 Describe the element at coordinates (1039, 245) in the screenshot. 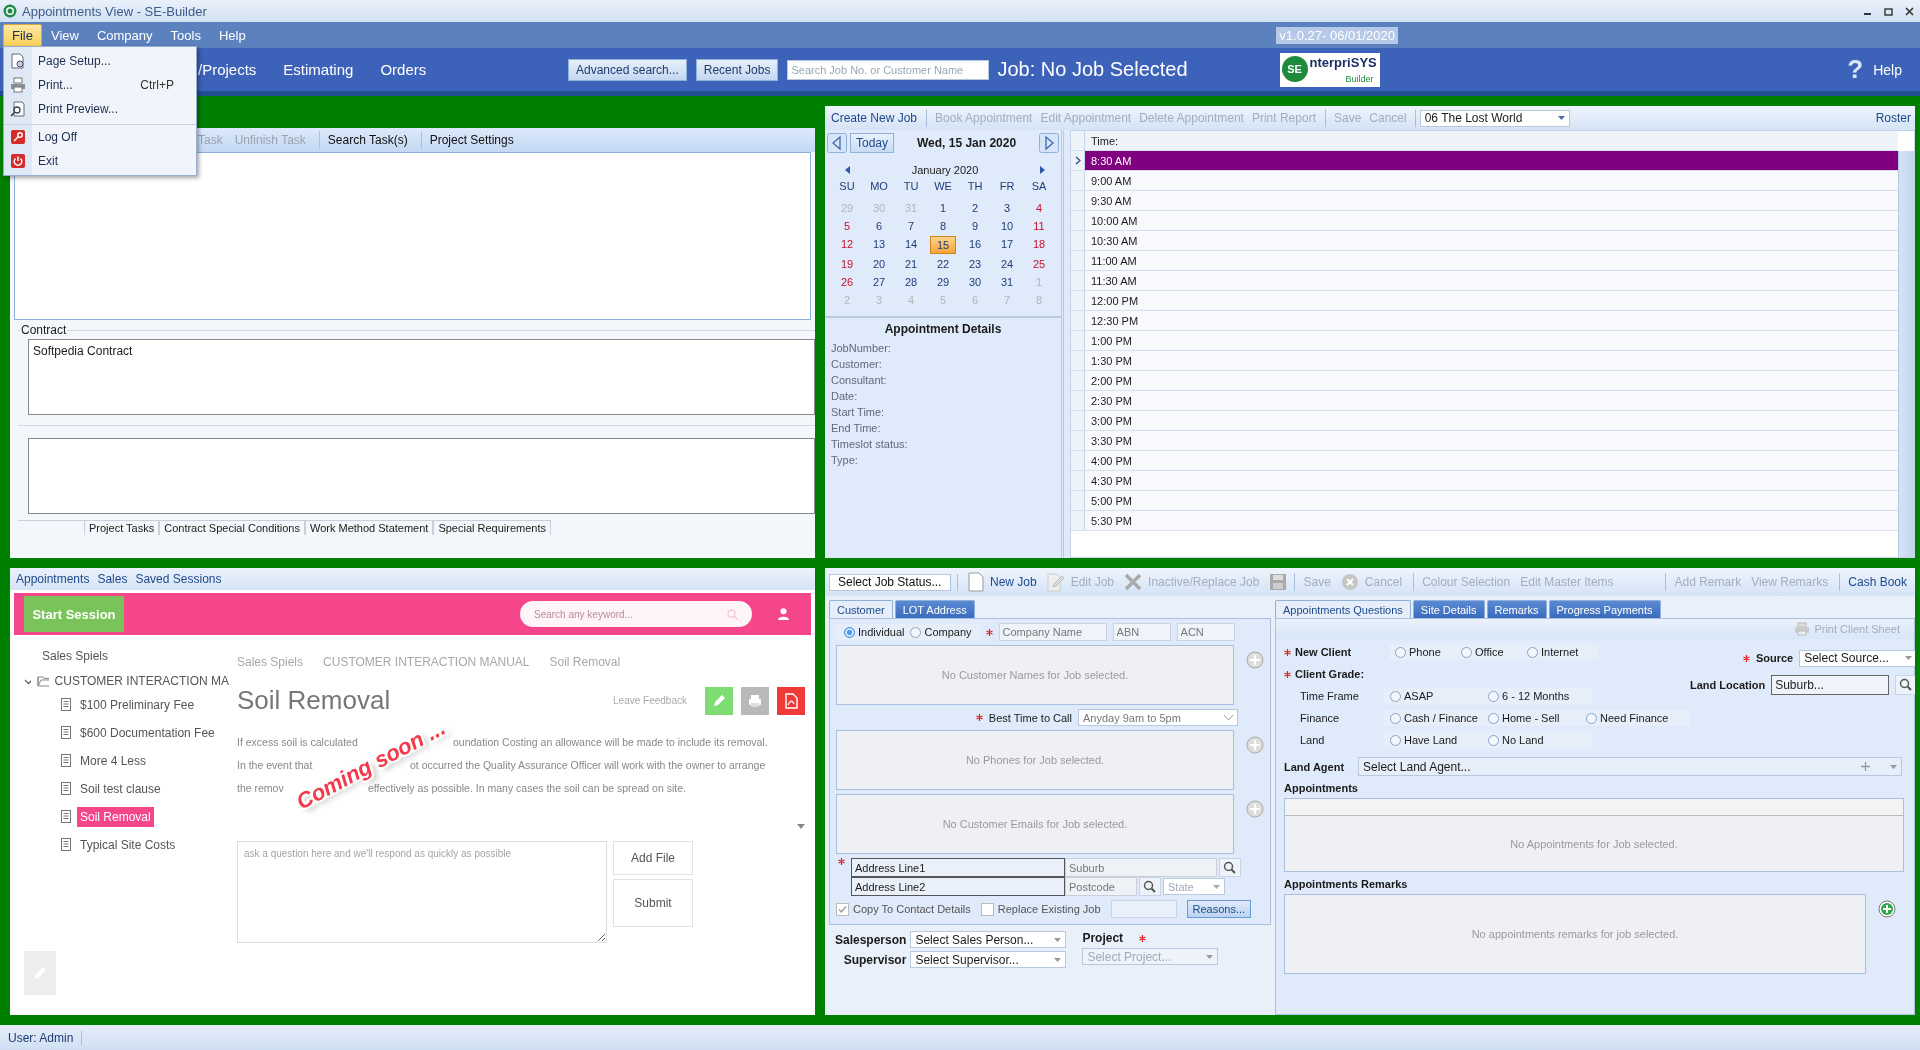

I see `calendar-day: 18` at that location.